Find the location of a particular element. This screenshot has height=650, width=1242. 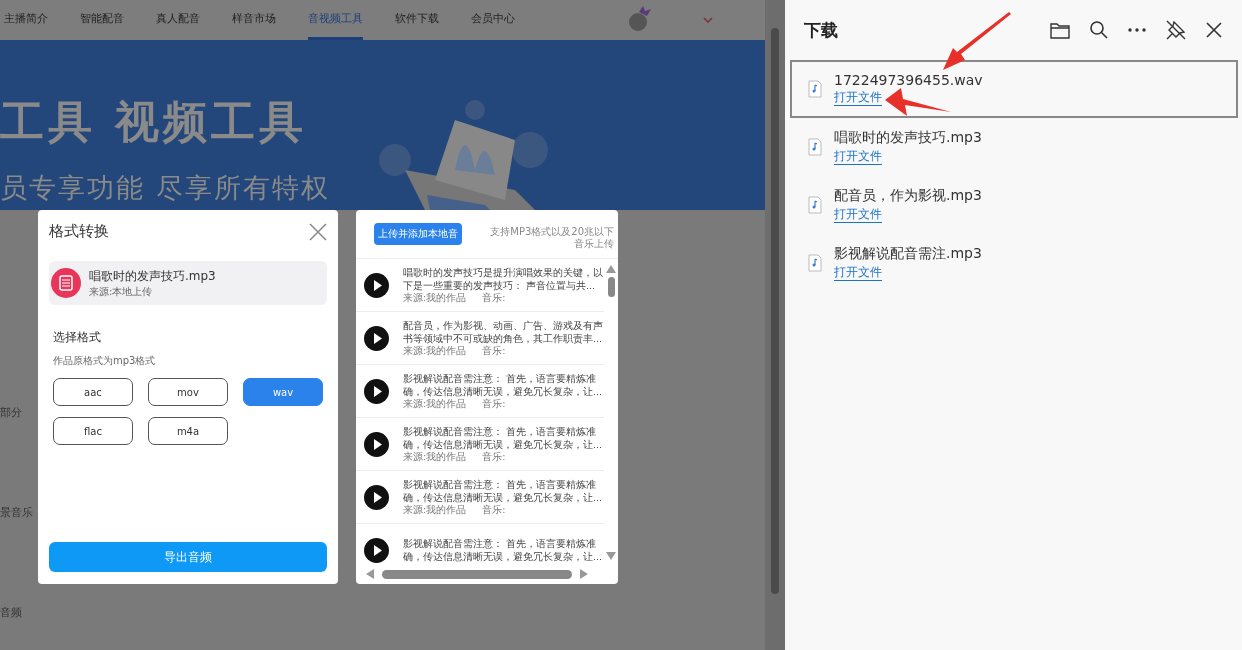

upload-hint: 支持MP3格式以及20兆以下音乐上传 is located at coordinates (551, 238).